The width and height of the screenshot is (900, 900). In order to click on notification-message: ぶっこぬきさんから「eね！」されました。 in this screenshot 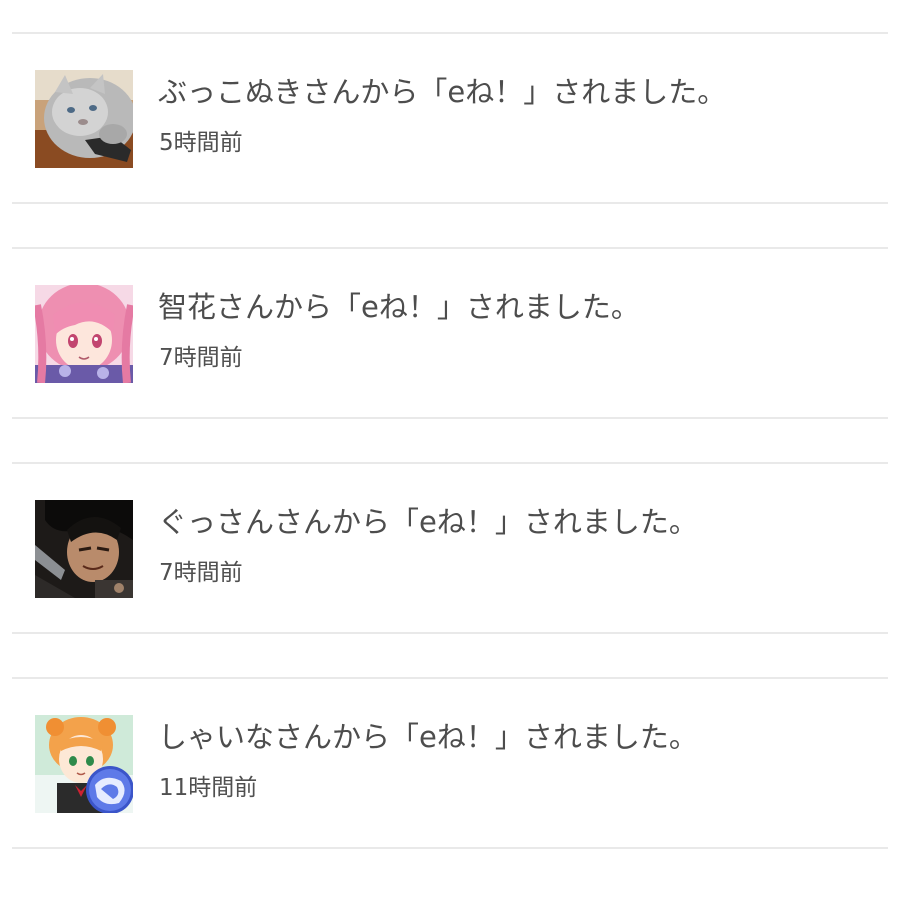, I will do `click(442, 92)`.